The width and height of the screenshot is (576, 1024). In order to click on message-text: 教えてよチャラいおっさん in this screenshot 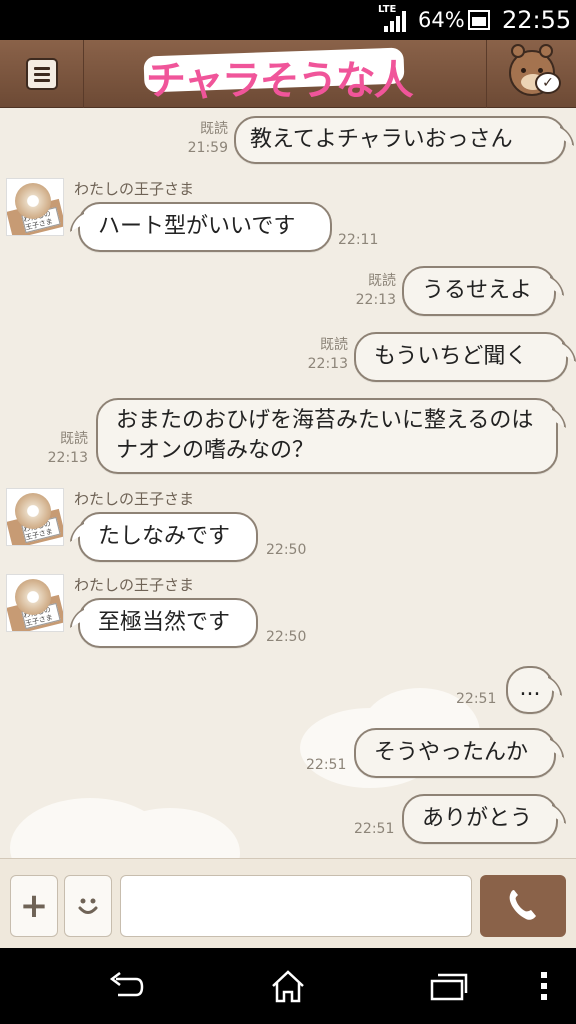, I will do `click(381, 139)`.